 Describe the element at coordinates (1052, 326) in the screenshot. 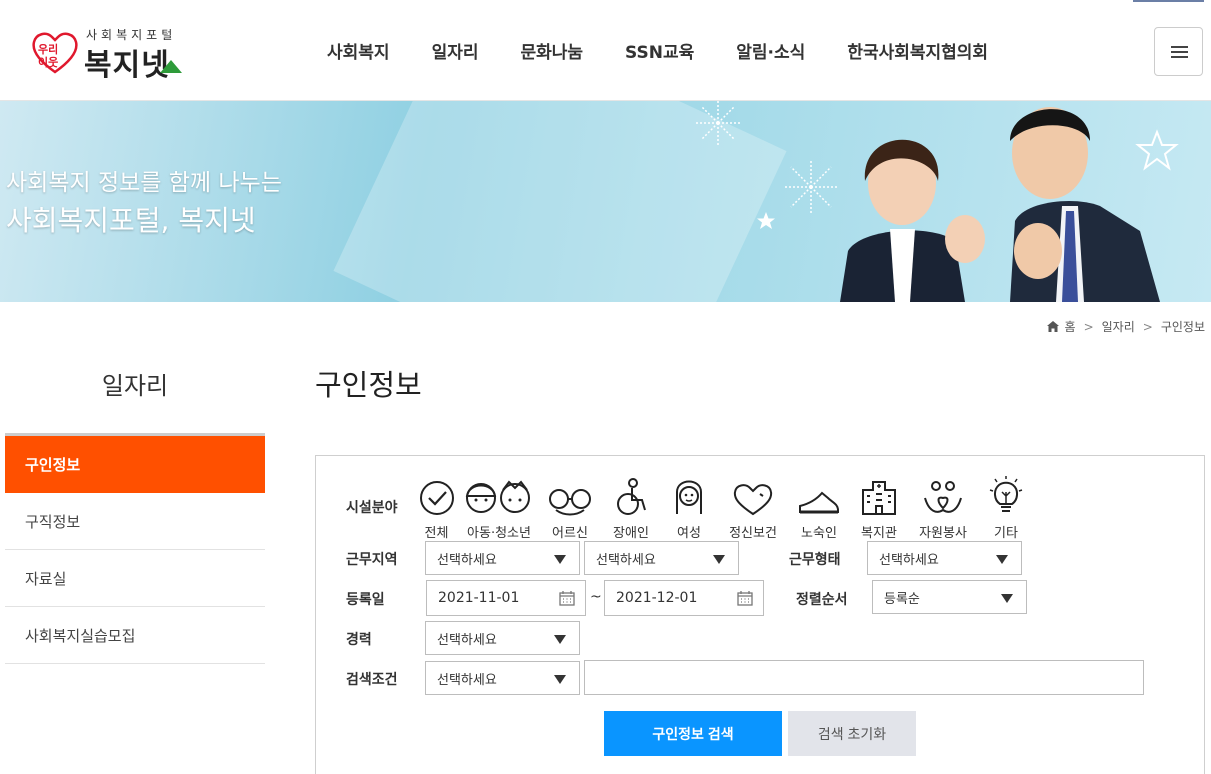

I see `home-icon` at that location.